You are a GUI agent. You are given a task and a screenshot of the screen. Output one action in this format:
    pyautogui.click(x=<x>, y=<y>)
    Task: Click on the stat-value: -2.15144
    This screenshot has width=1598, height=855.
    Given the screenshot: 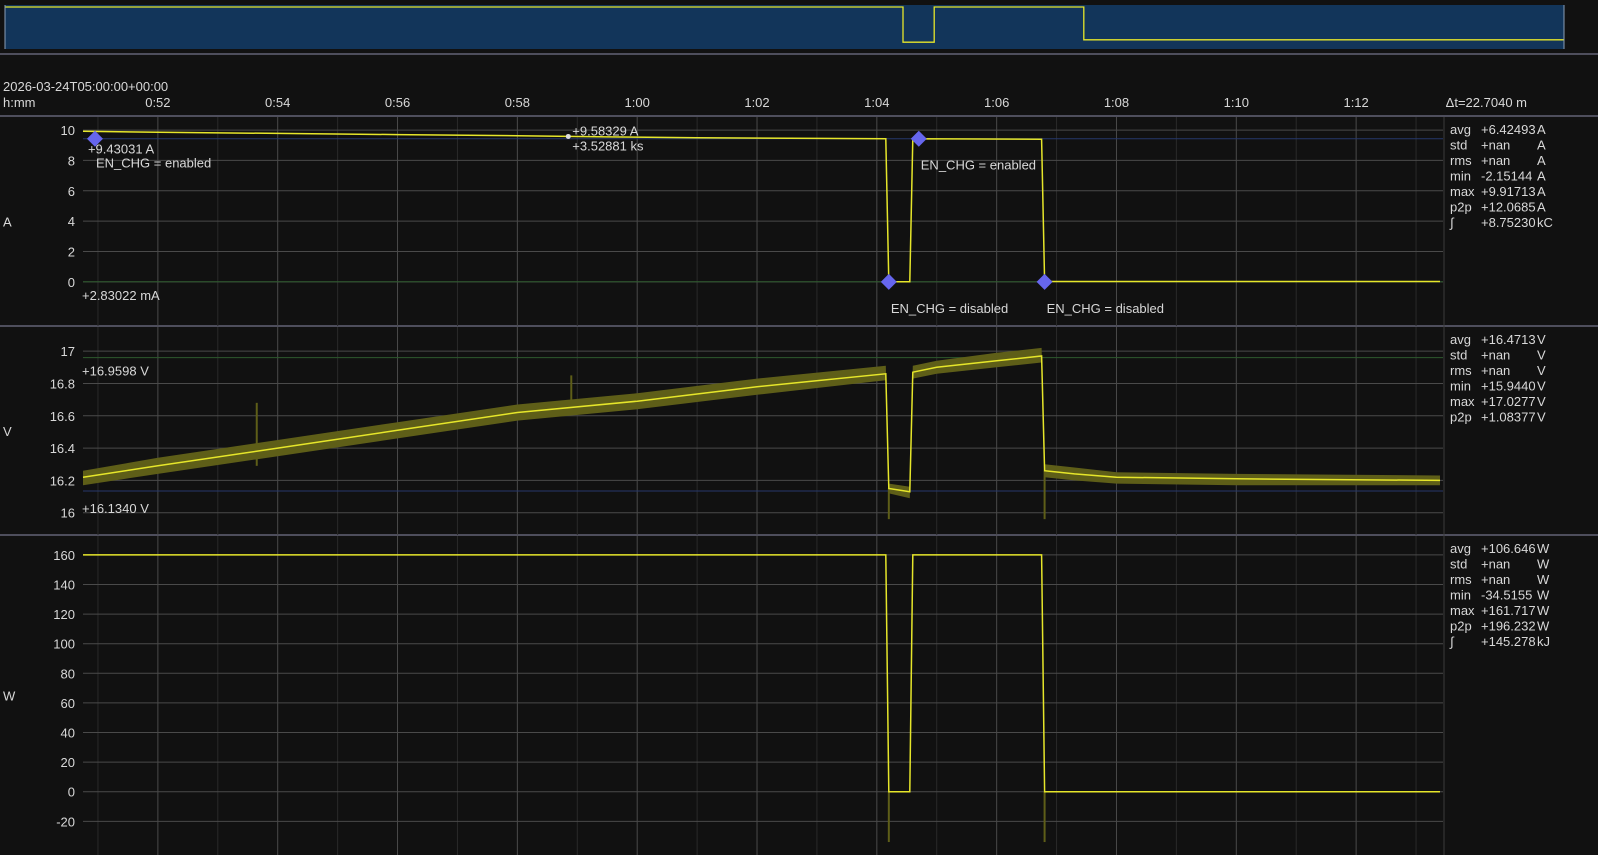 What is the action you would take?
    pyautogui.click(x=1506, y=176)
    